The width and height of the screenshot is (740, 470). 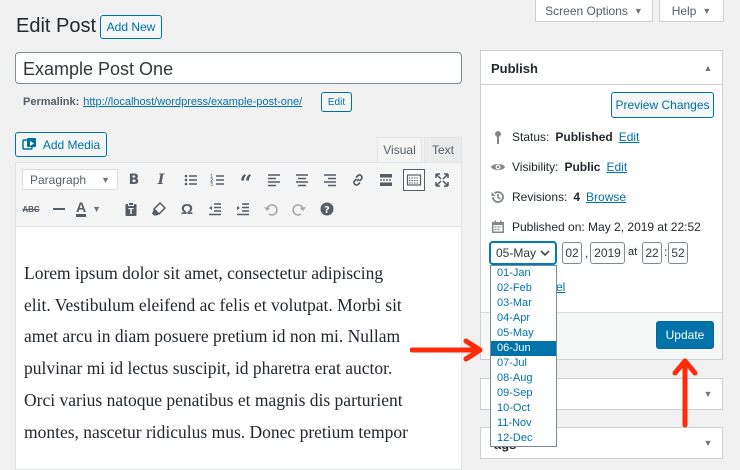 I want to click on month-option: 02-Feb, so click(x=523, y=288).